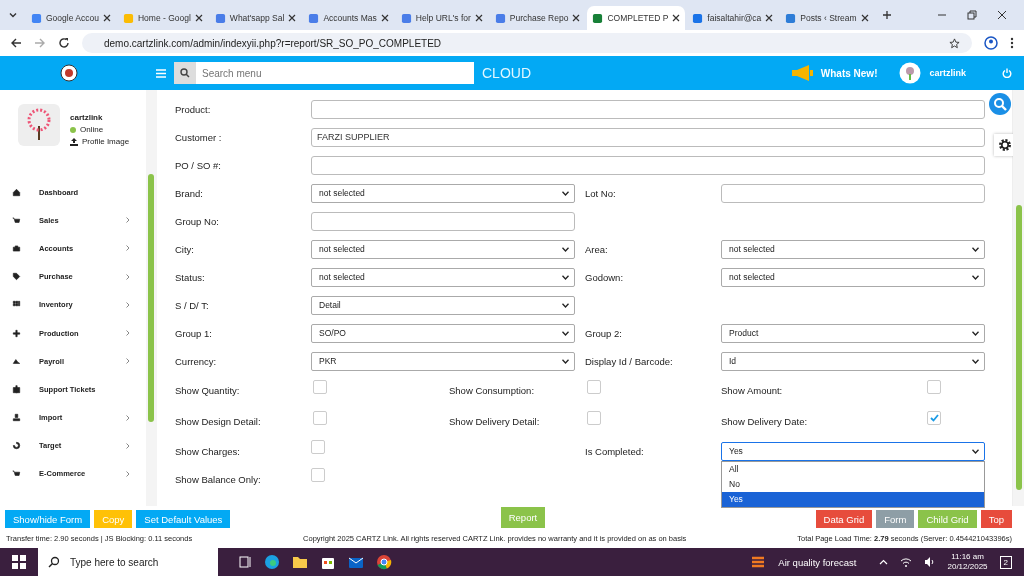 The height and width of the screenshot is (576, 1024). Describe the element at coordinates (929, 562) in the screenshot. I see `volume-icon` at that location.